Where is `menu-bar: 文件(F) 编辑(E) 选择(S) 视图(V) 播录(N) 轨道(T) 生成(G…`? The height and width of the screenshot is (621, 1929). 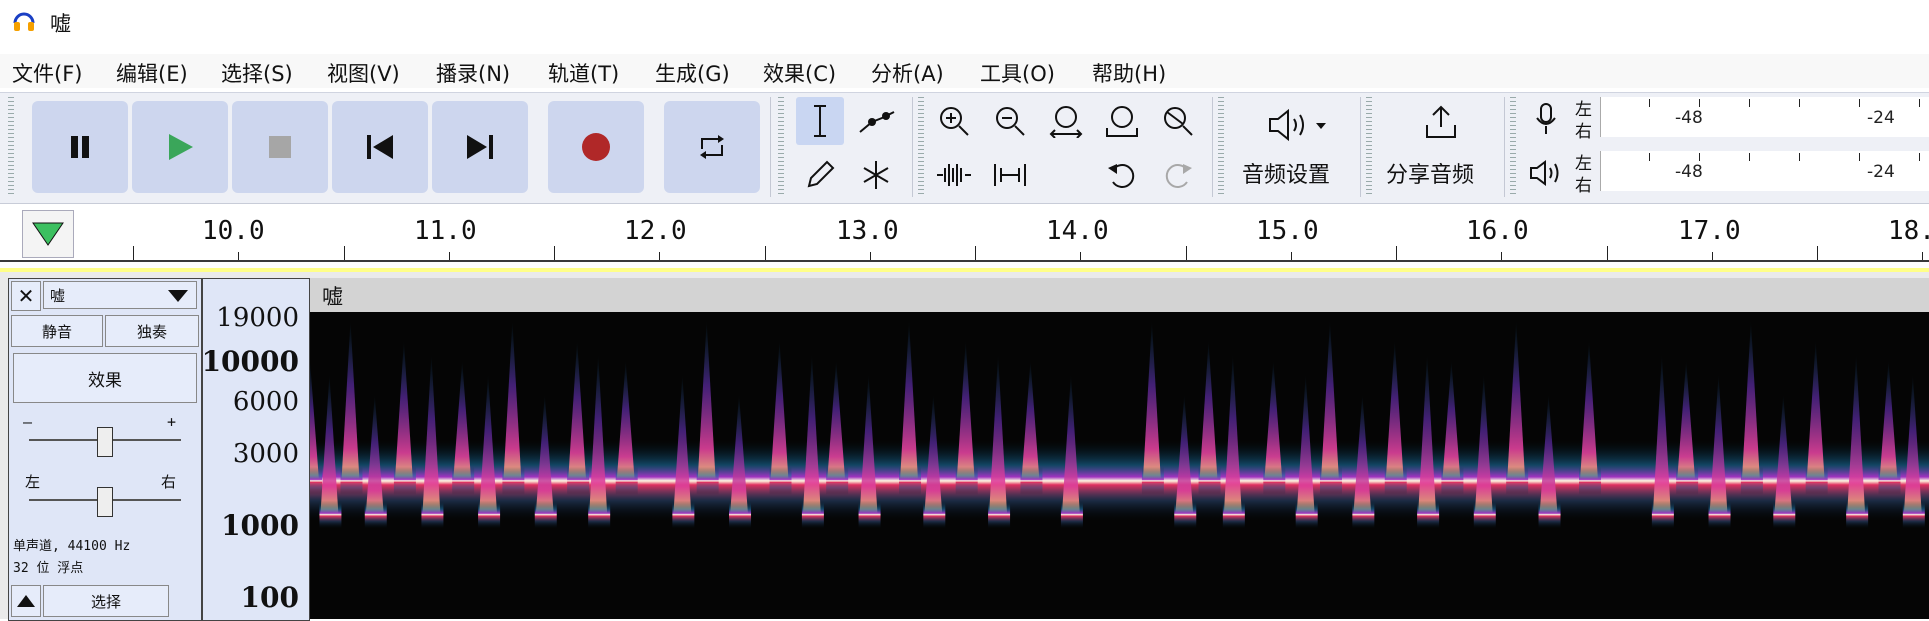 menu-bar: 文件(F) 编辑(E) 选择(S) 视图(V) 播录(N) 轨道(T) 生成(G… is located at coordinates (964, 71).